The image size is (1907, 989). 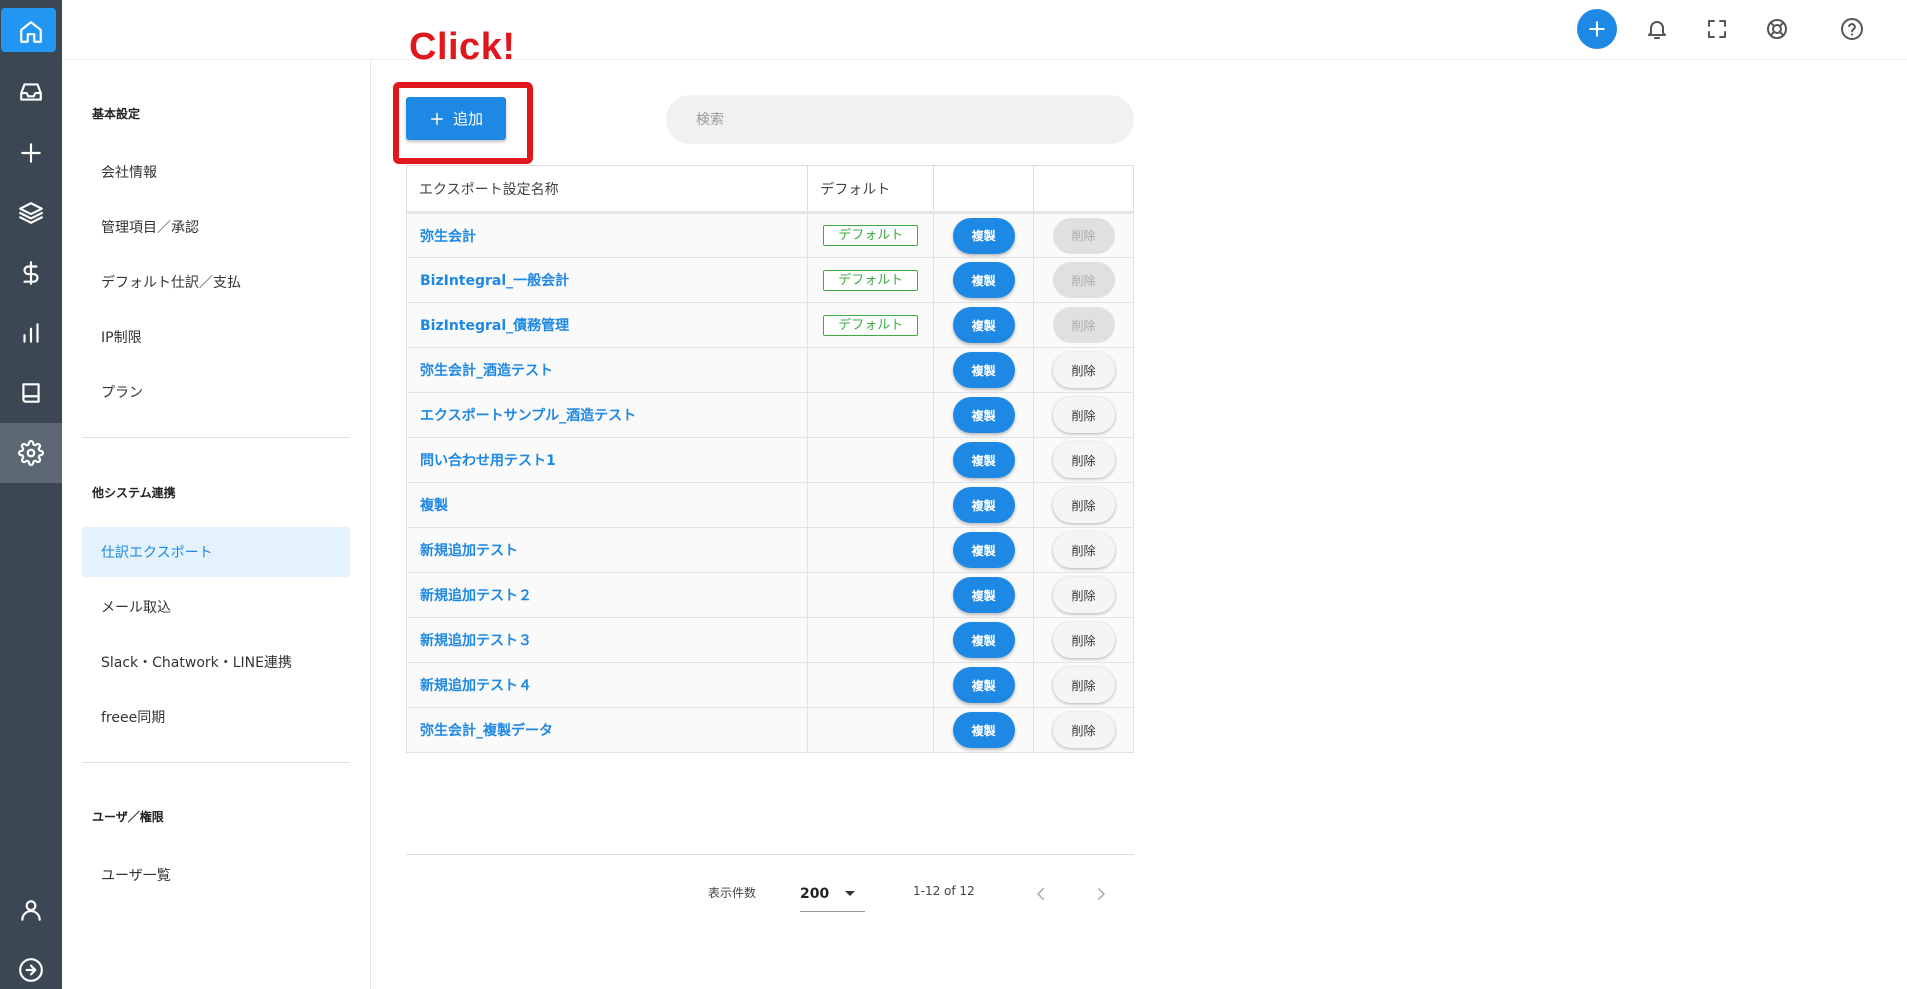 I want to click on table-row: BizIntegral_債務管理 デフォルト 複製 削除, so click(x=769, y=325).